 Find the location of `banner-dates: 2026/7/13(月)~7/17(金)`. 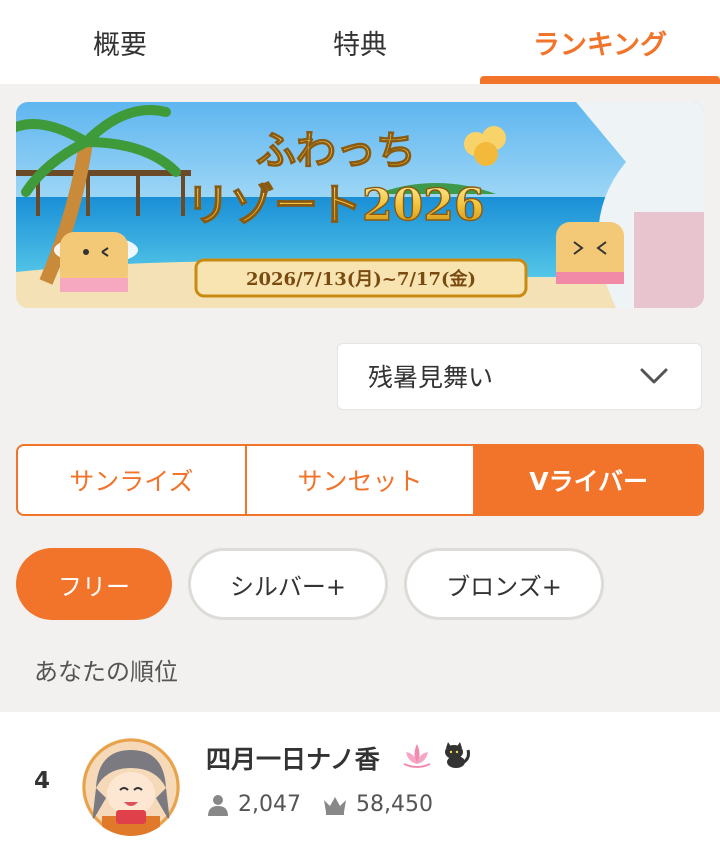

banner-dates: 2026/7/13(月)~7/17(金) is located at coordinates (361, 279).